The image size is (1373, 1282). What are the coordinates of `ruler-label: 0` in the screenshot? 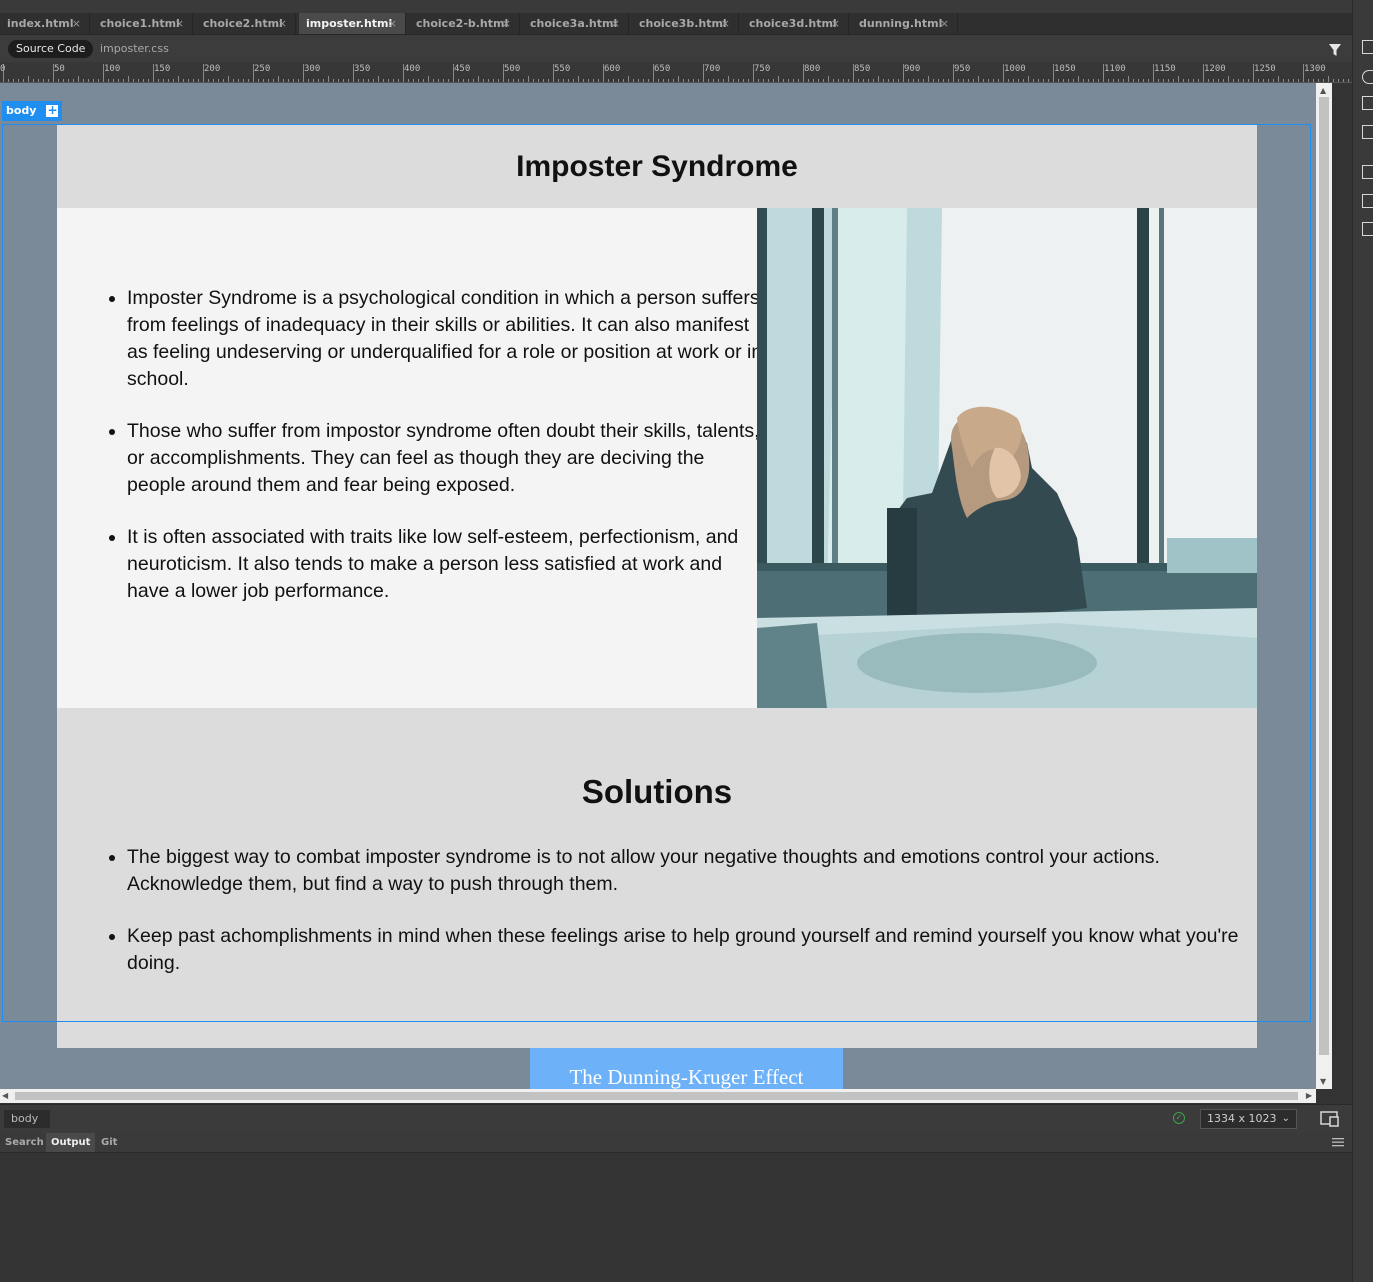 It's located at (3, 69).